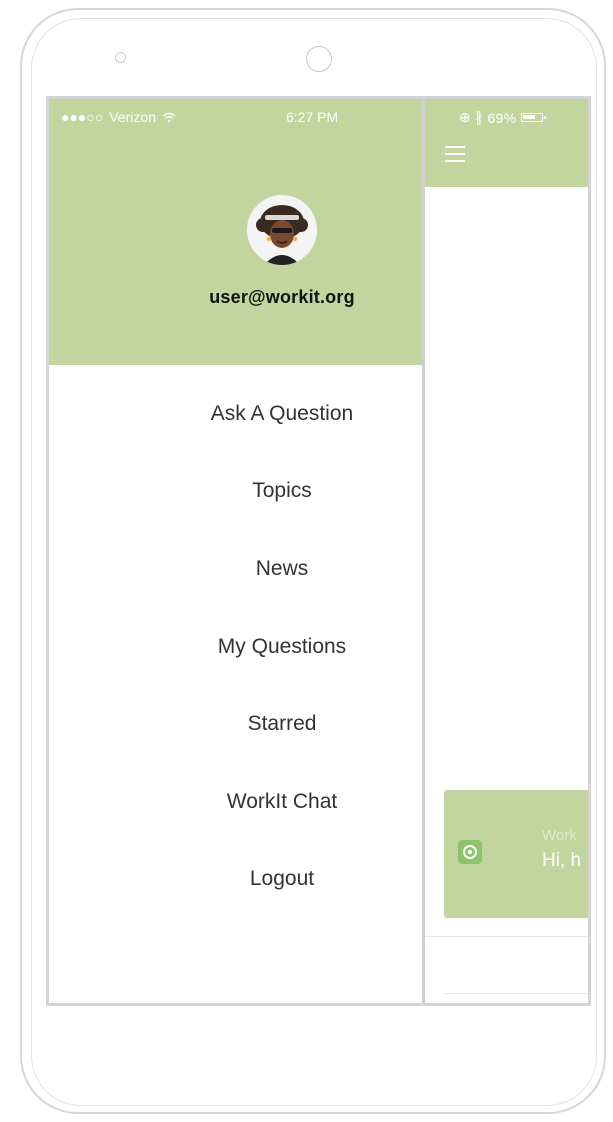 The height and width of the screenshot is (1122, 613). Describe the element at coordinates (312, 117) in the screenshot. I see `status-time: 6:27 PM` at that location.